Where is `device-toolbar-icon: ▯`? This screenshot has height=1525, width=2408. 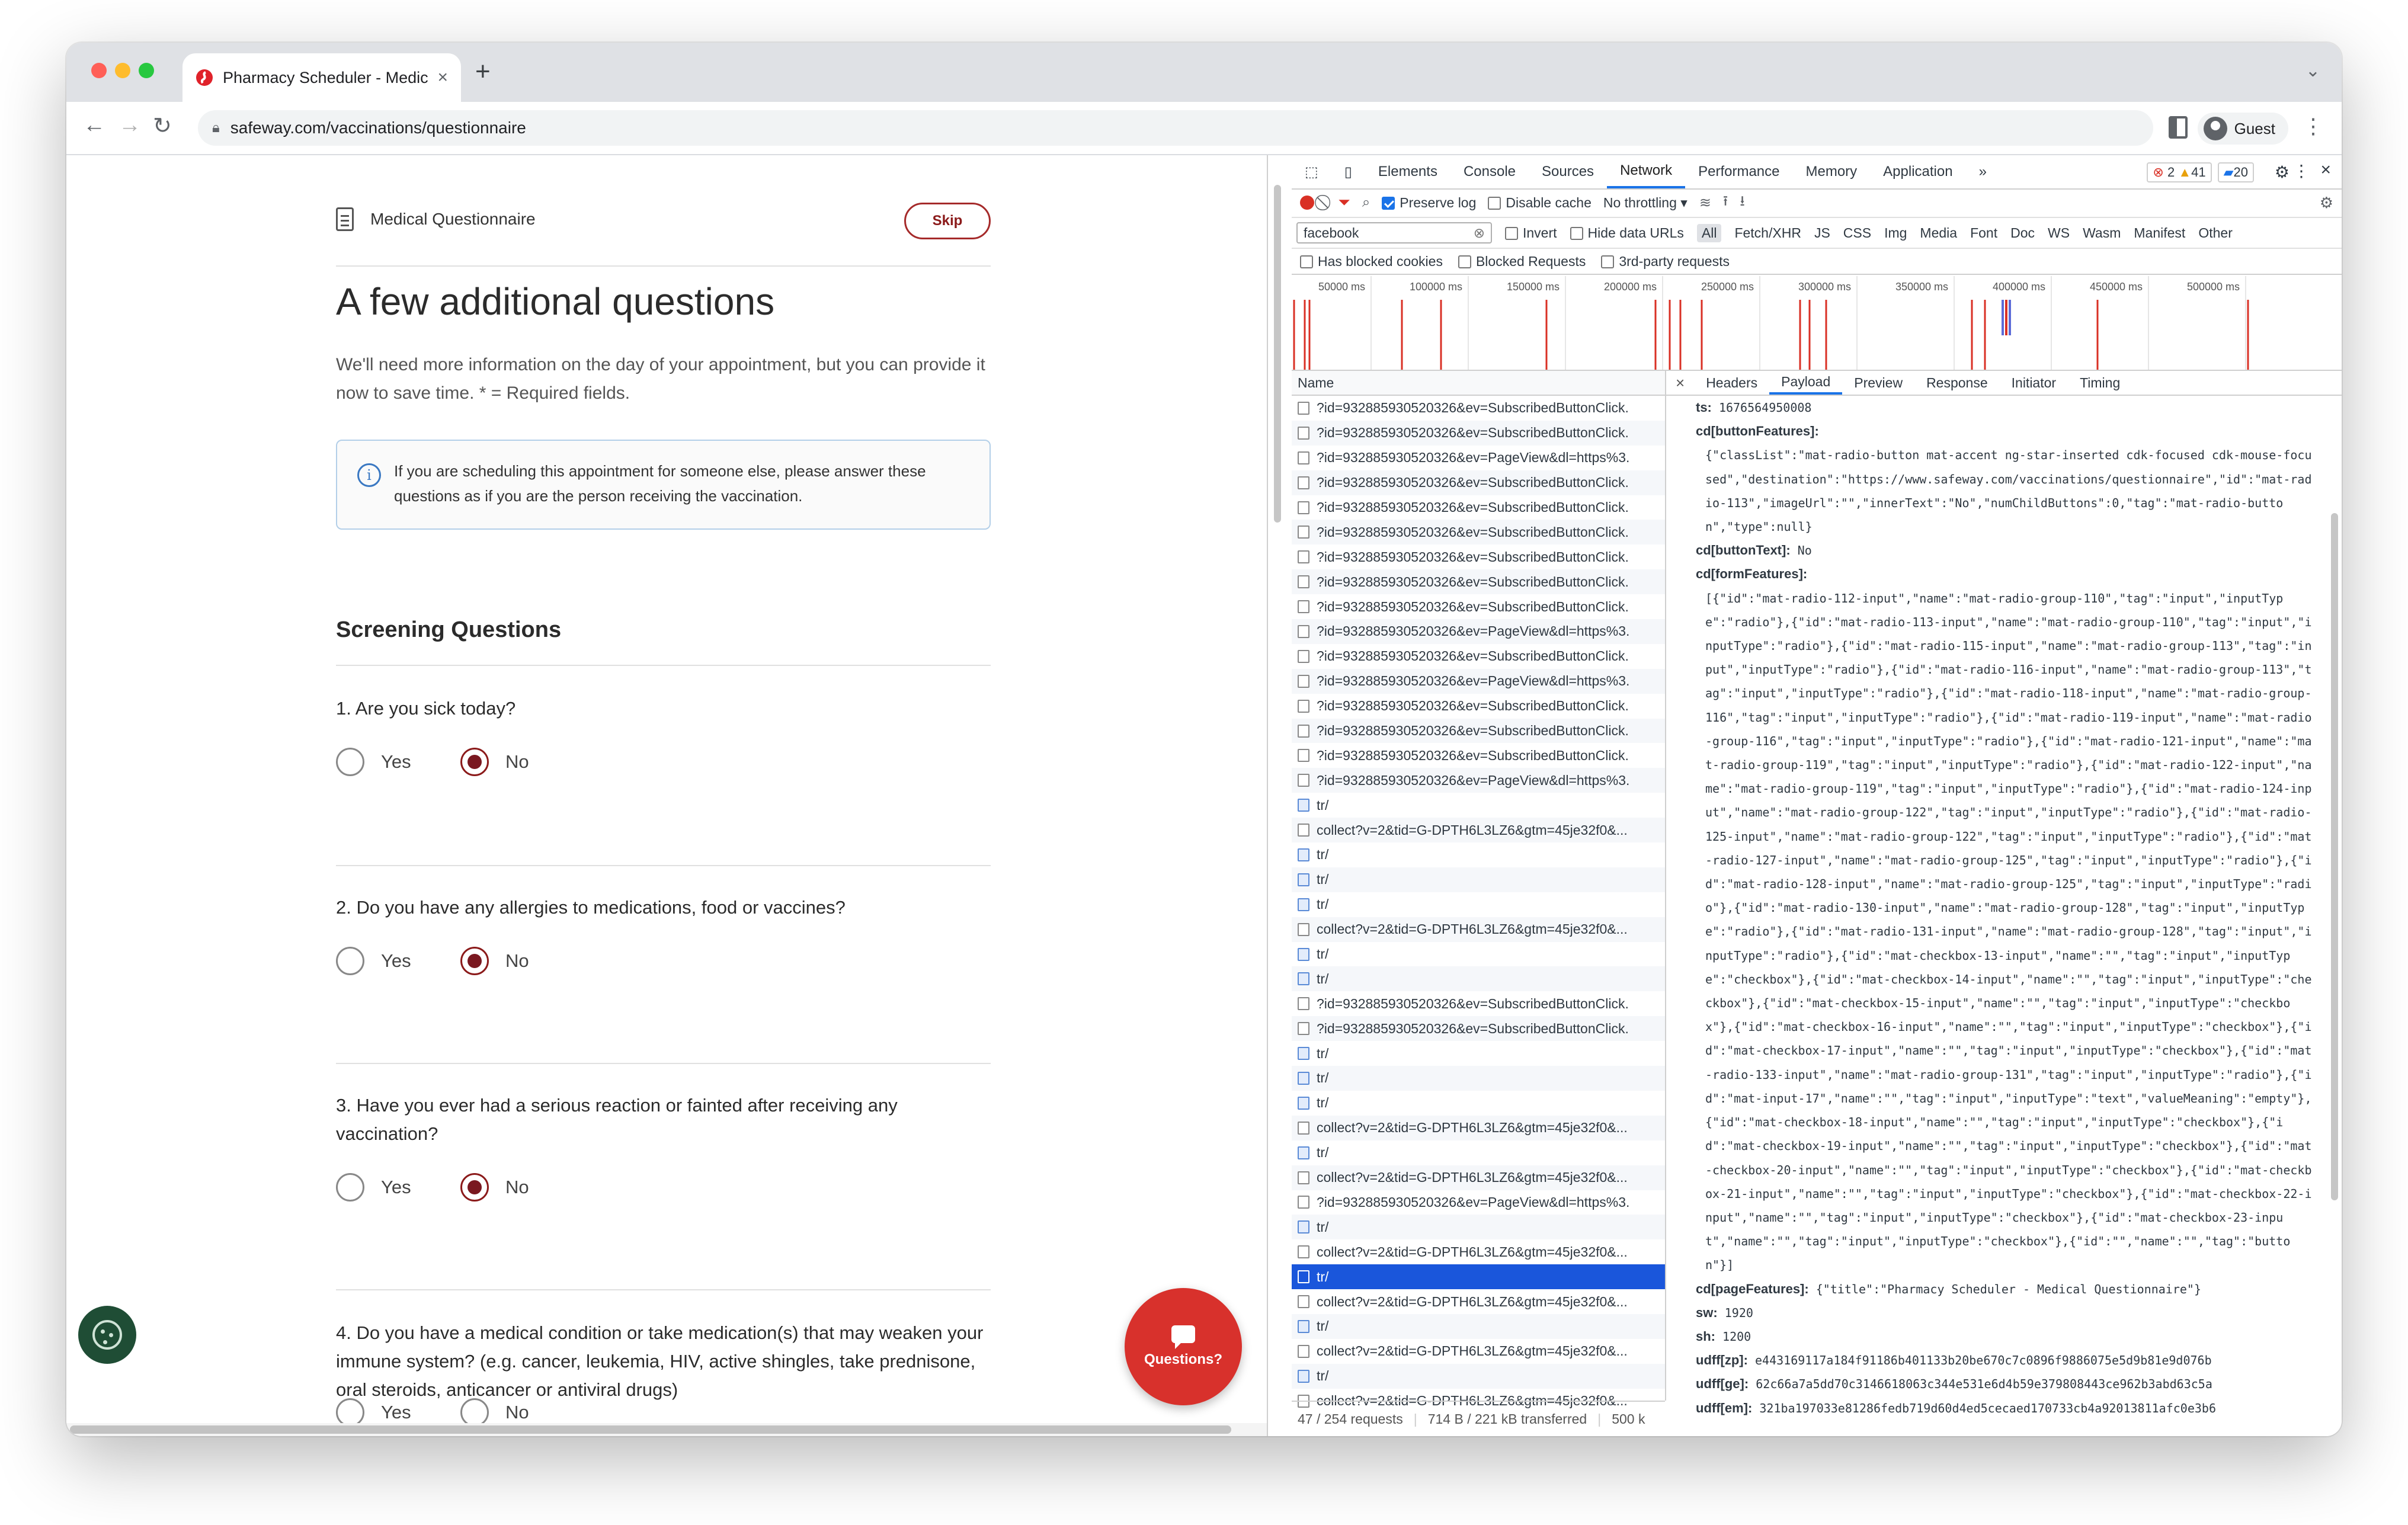
device-toolbar-icon: ▯ is located at coordinates (1348, 172).